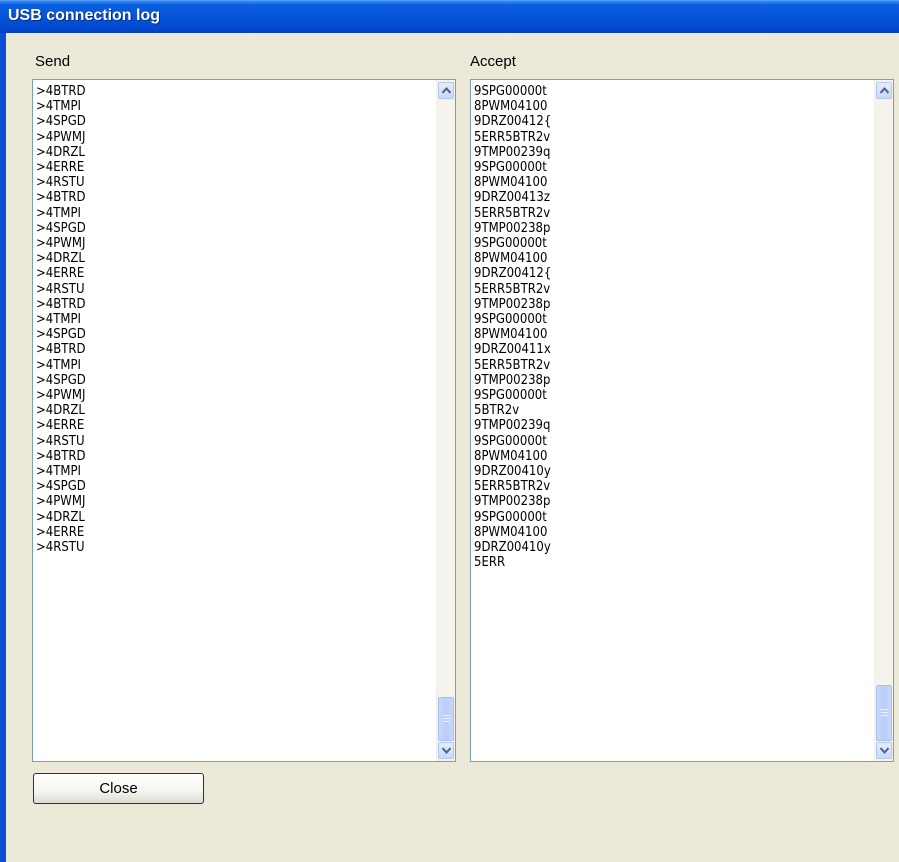 Image resolution: width=899 pixels, height=862 pixels. Describe the element at coordinates (654, 197) in the screenshot. I see `accept-list-item: 9DRZ00413z` at that location.